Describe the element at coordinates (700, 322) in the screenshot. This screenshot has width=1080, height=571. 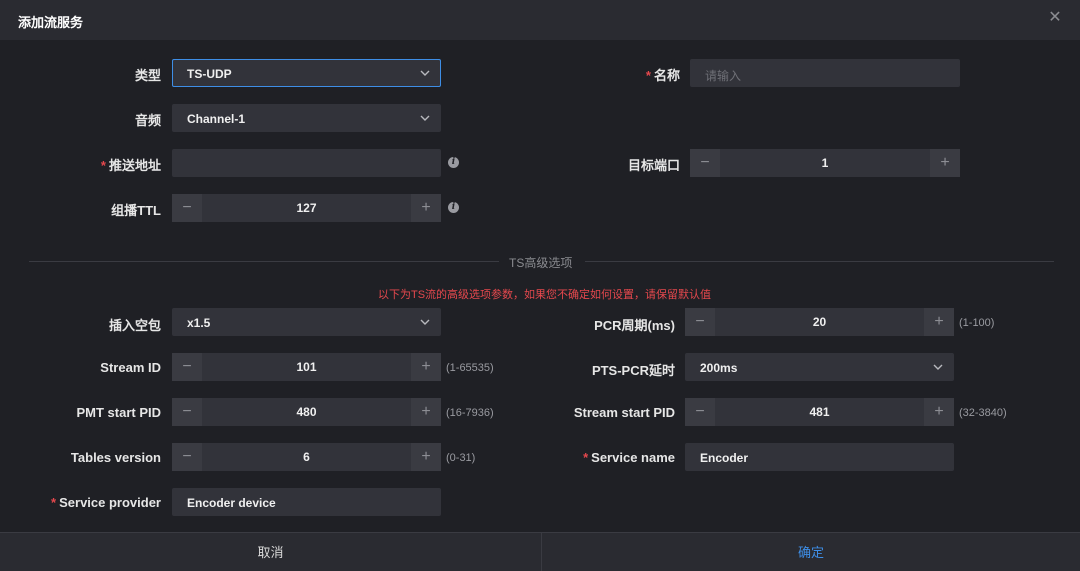
I see `pcr-period-decrement-button: −` at that location.